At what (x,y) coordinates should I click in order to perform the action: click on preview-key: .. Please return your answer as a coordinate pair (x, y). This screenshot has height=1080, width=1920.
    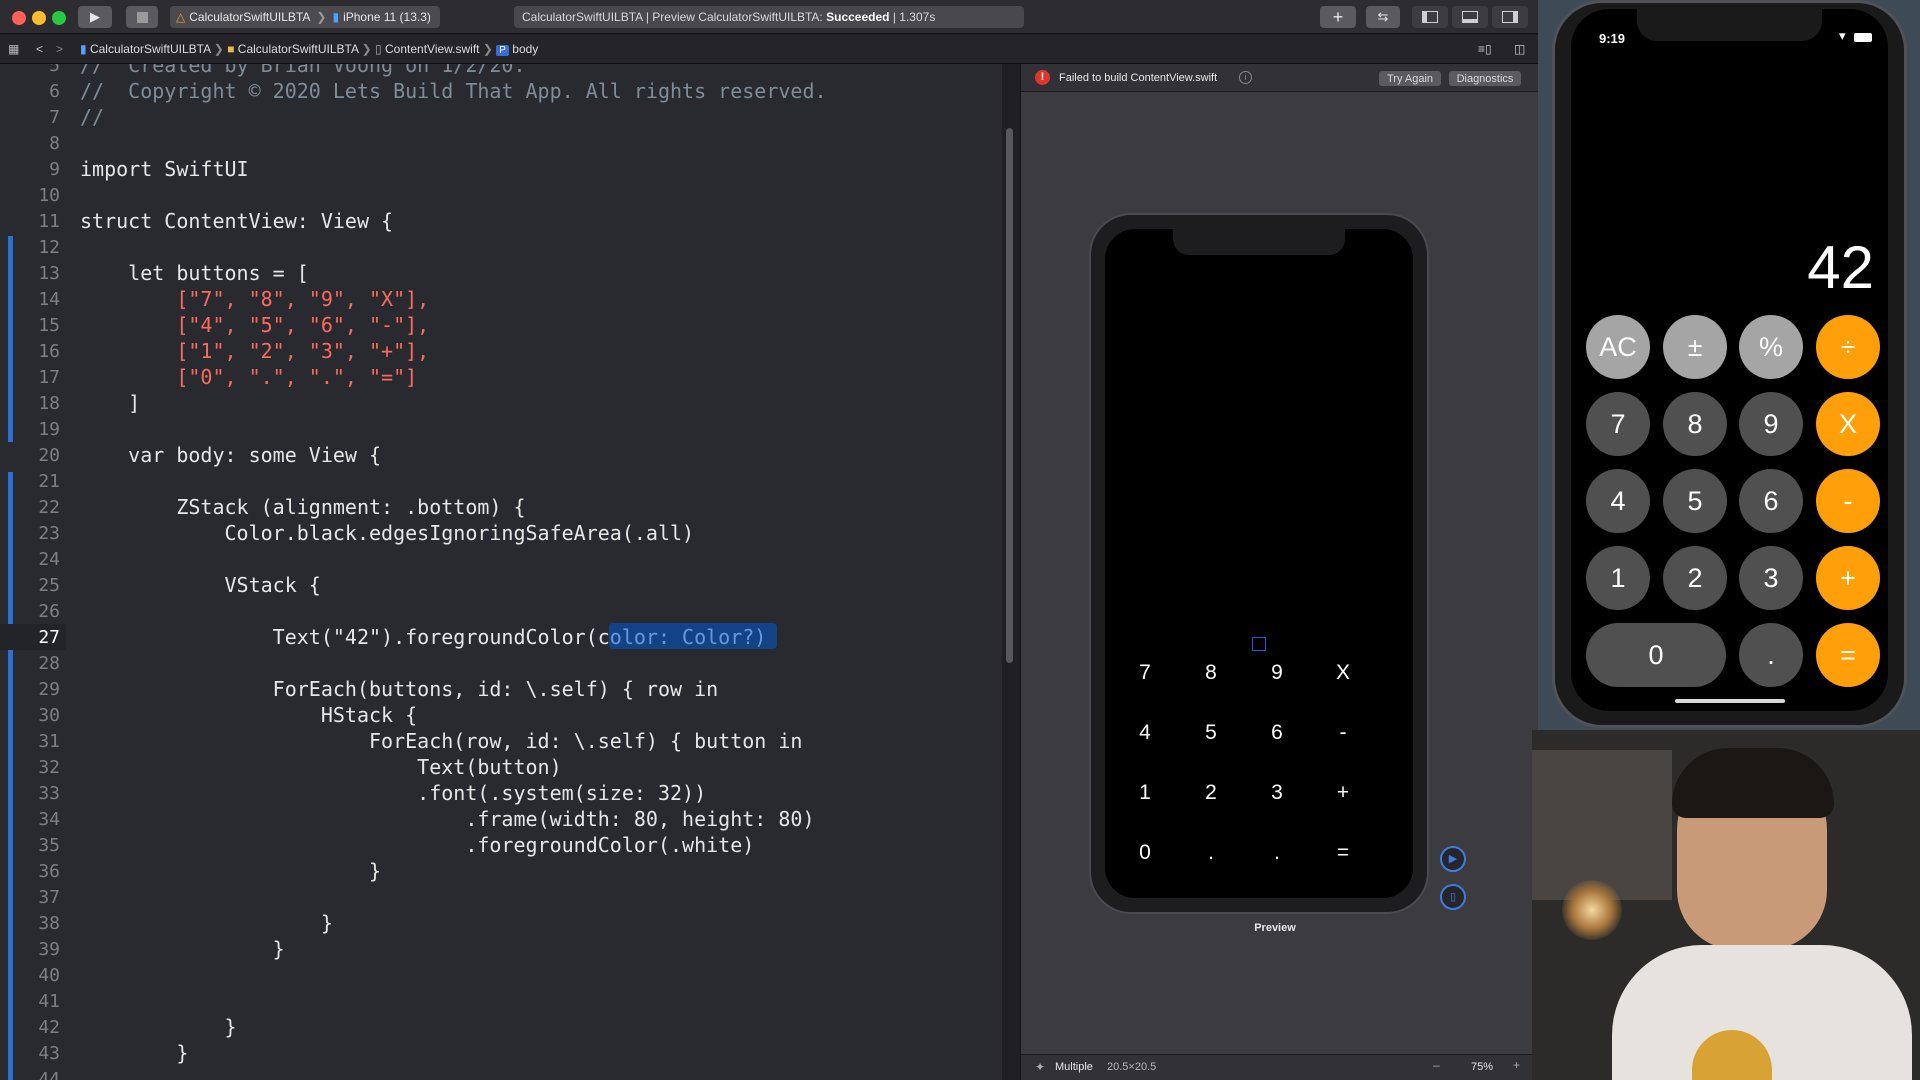
    Looking at the image, I should click on (1211, 852).